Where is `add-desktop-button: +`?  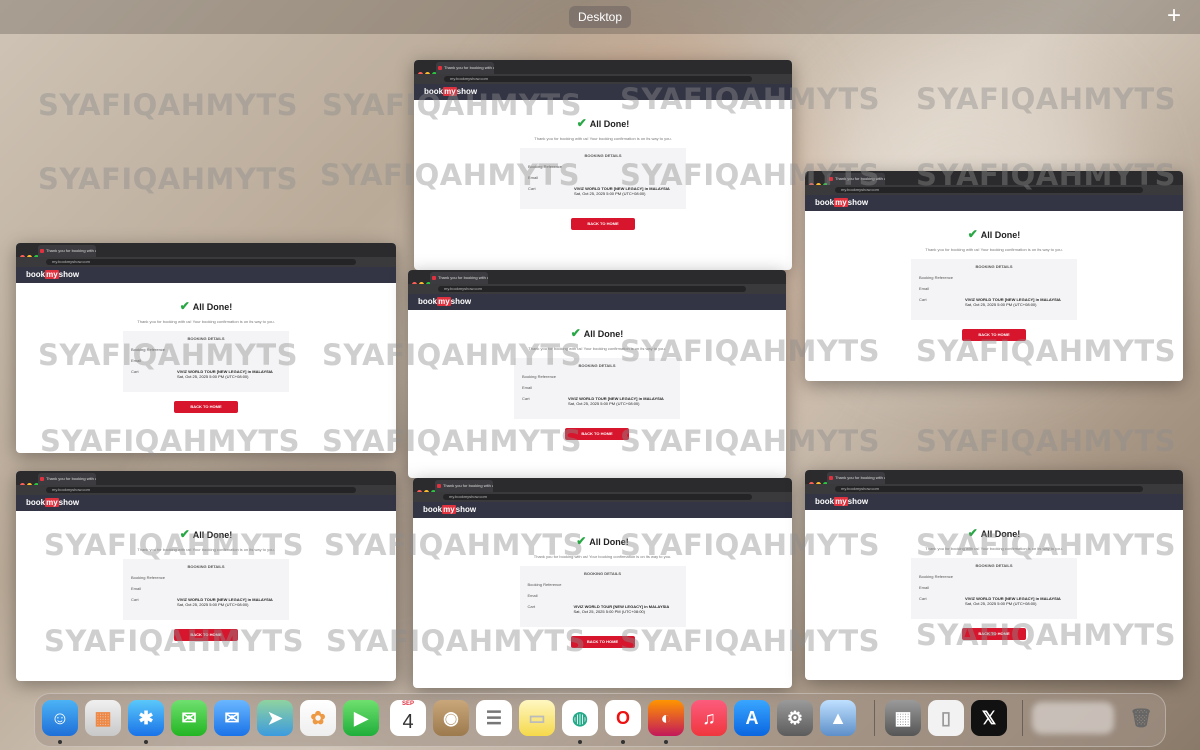
add-desktop-button: + is located at coordinates (1174, 16).